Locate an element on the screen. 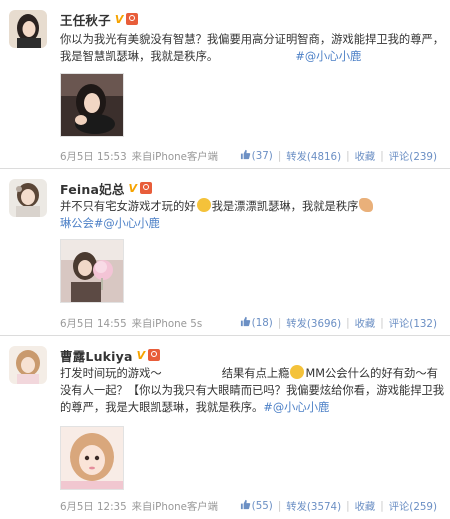 Image resolution: width=450 pixels, height=519 pixels. like-count: (55) is located at coordinates (262, 506).